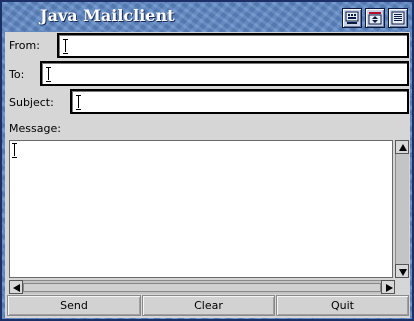 This screenshot has width=414, height=321. What do you see at coordinates (224, 73) in the screenshot?
I see `to-field` at bounding box center [224, 73].